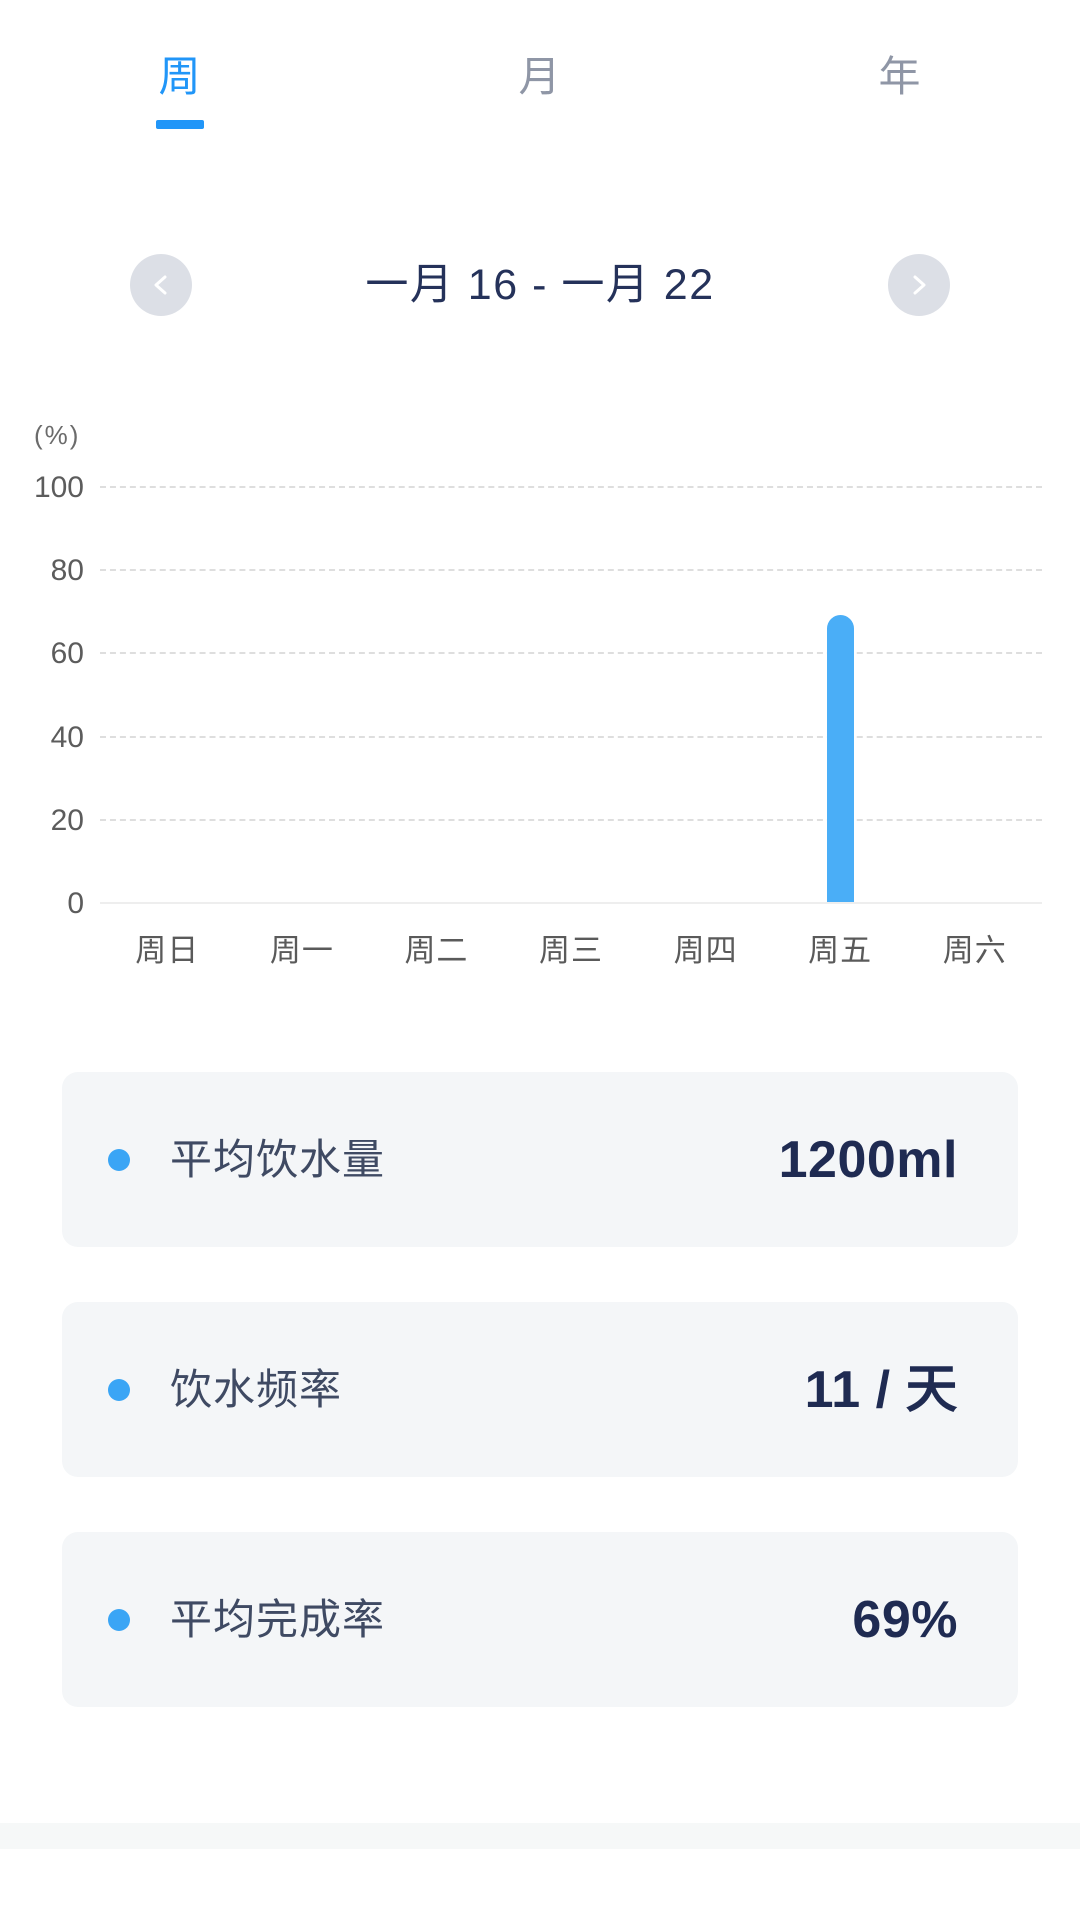 This screenshot has width=1080, height=1920. I want to click on x-axis-labels: 周日 周一 周二 周三 周四 周五 周六, so click(571, 951).